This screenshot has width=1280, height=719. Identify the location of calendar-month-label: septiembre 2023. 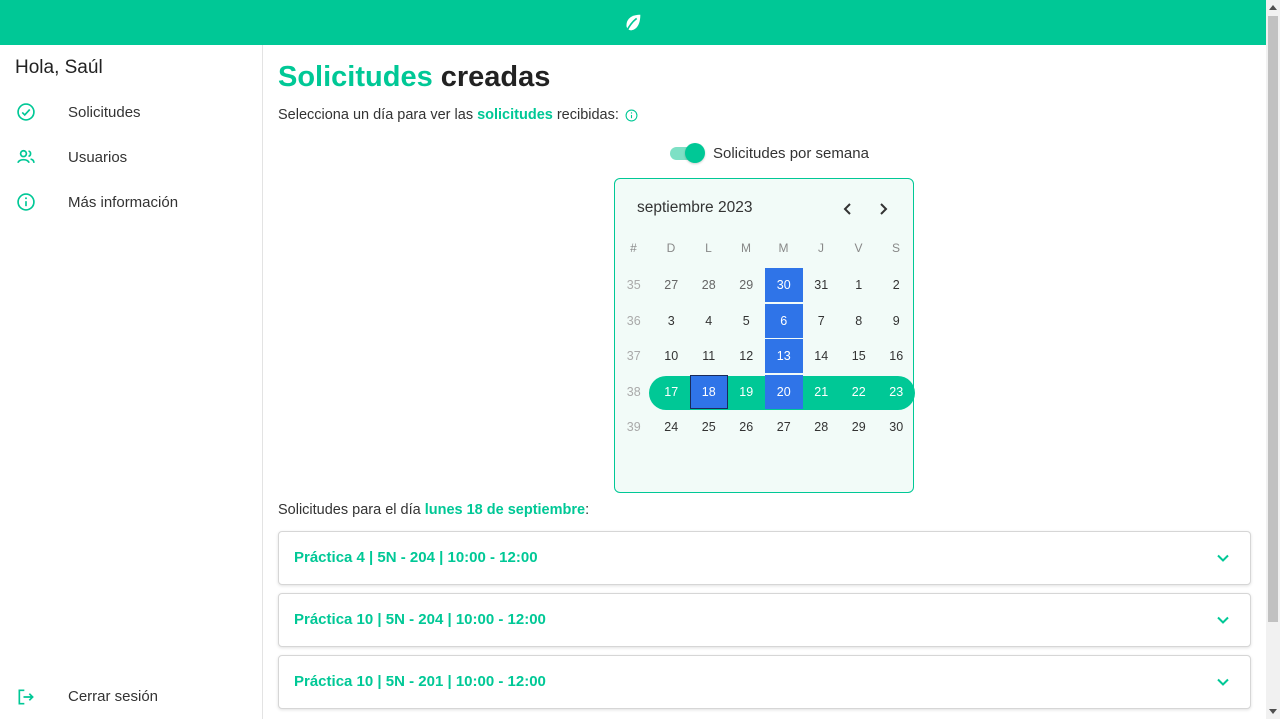
(694, 208).